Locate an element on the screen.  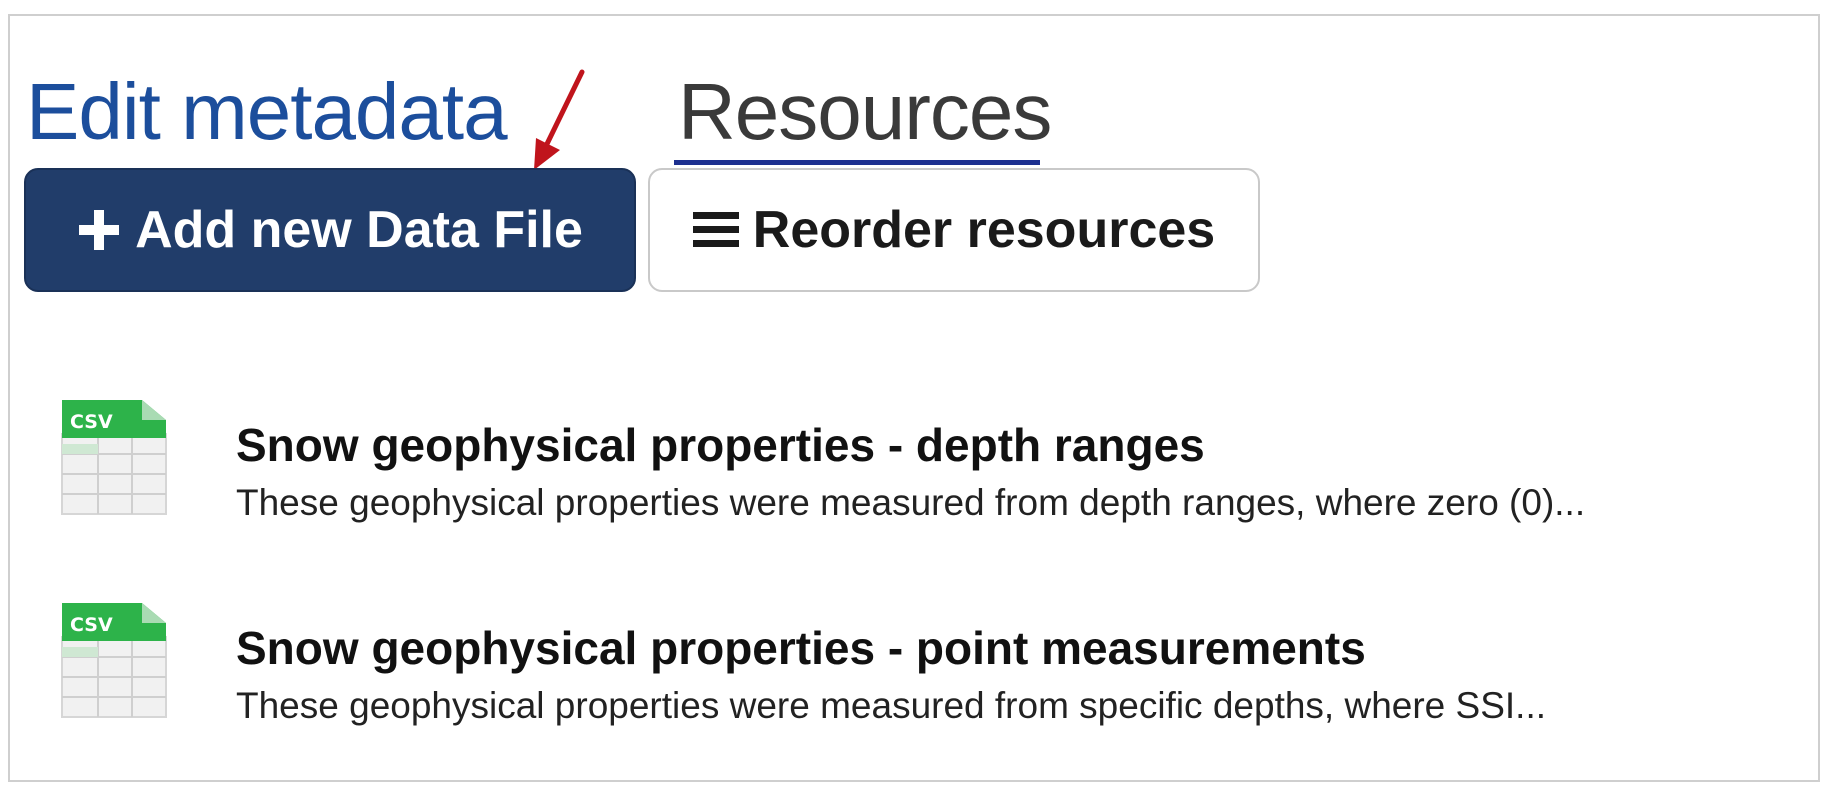
add-new-data-file-button: Add new Data File is located at coordinates (330, 230).